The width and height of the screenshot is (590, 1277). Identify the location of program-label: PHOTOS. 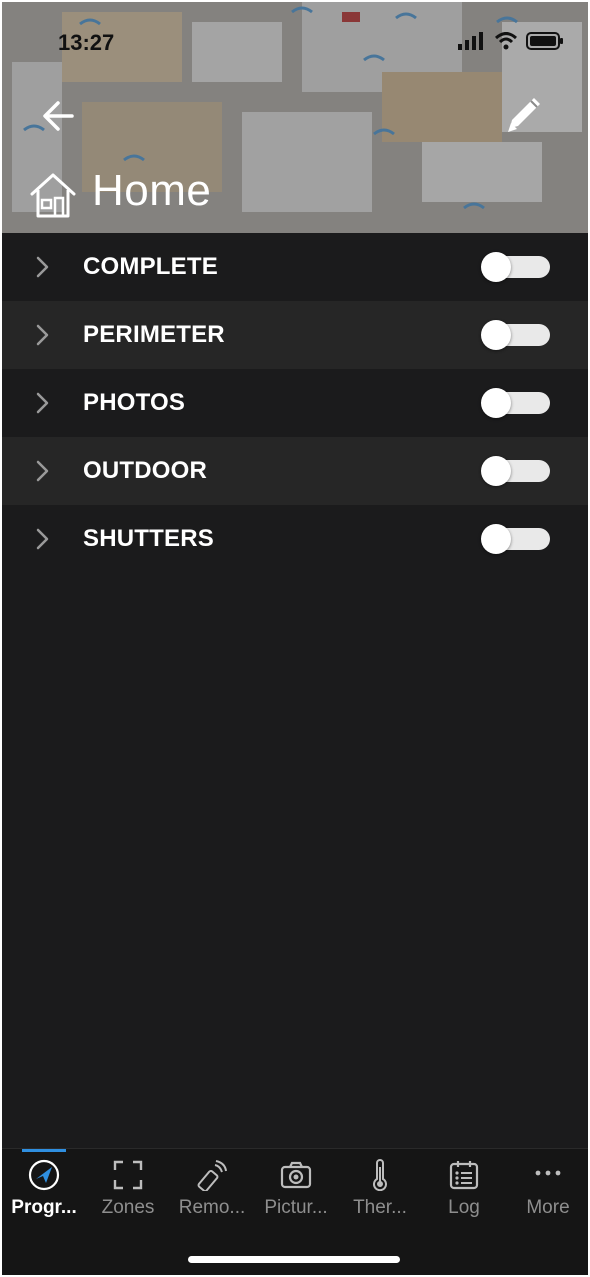
(134, 402).